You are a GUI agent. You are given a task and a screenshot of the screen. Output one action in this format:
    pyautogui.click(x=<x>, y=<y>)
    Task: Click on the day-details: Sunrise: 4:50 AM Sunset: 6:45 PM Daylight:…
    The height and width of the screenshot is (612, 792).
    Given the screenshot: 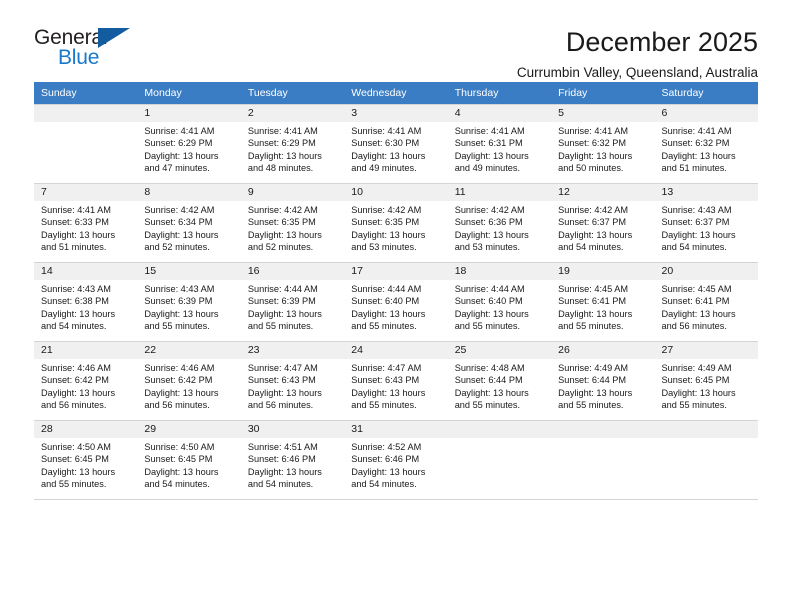 What is the action you would take?
    pyautogui.click(x=85, y=464)
    